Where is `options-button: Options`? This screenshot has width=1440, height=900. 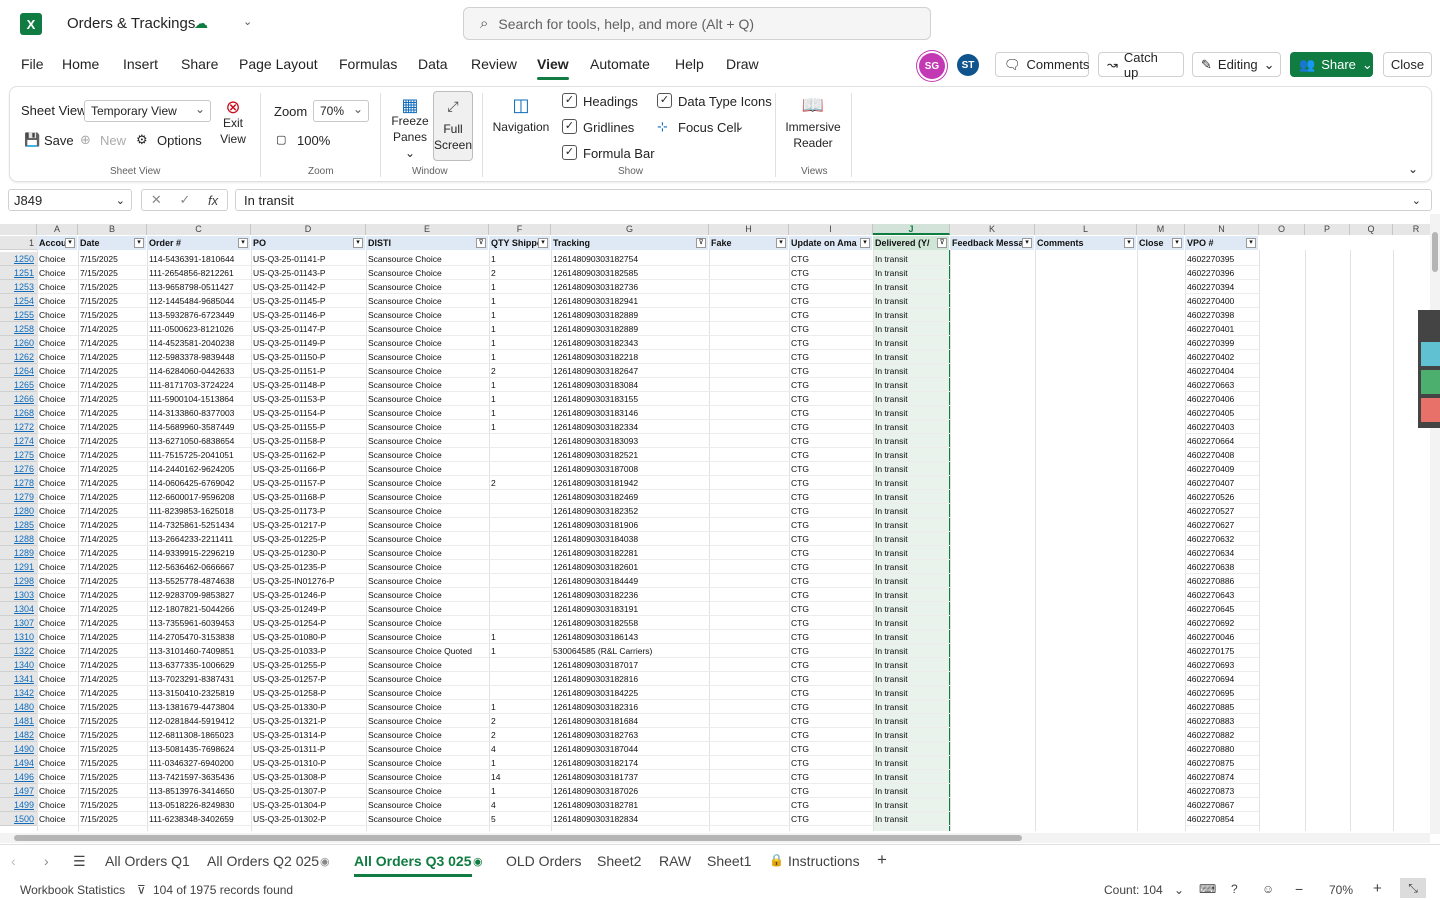 options-button: Options is located at coordinates (179, 140).